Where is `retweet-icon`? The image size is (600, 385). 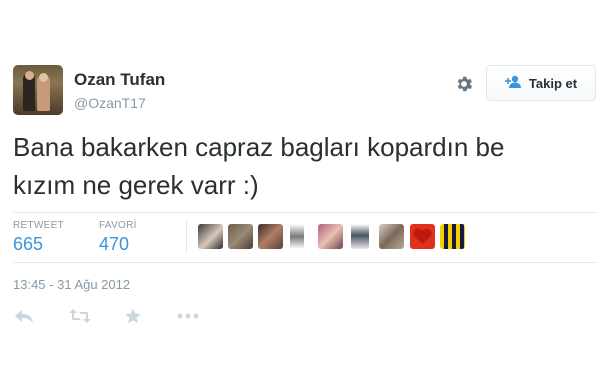 retweet-icon is located at coordinates (80, 316).